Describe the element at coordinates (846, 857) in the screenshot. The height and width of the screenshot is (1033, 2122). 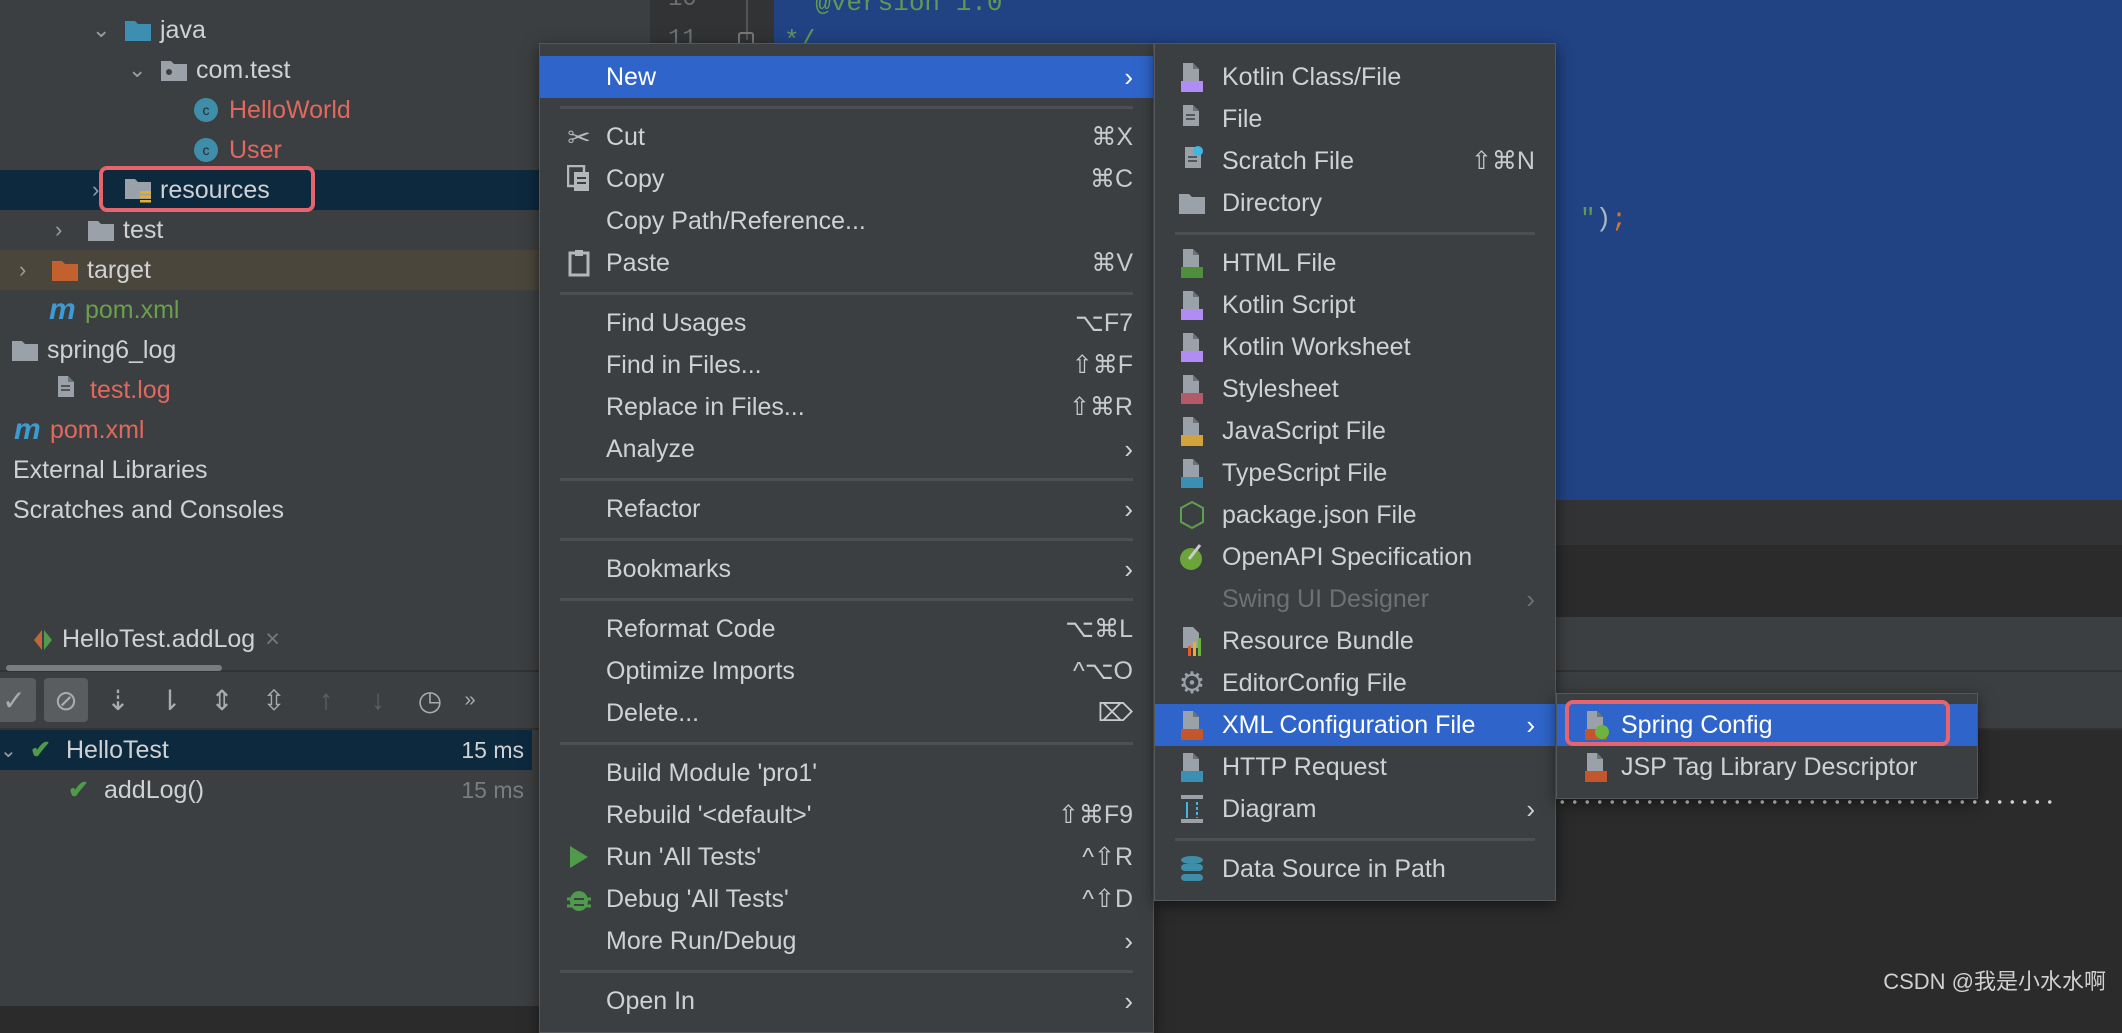
I see `menu-item-run-all-tests: Run 'All Tests' ^⇧R` at that location.